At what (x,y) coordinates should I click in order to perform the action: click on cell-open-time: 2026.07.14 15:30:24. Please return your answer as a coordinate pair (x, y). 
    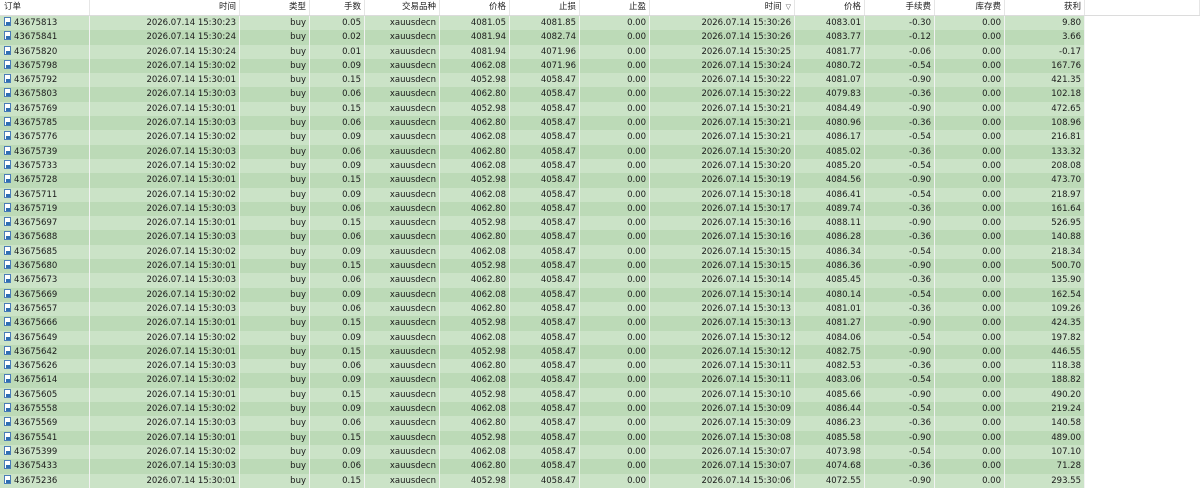
    Looking at the image, I should click on (165, 37).